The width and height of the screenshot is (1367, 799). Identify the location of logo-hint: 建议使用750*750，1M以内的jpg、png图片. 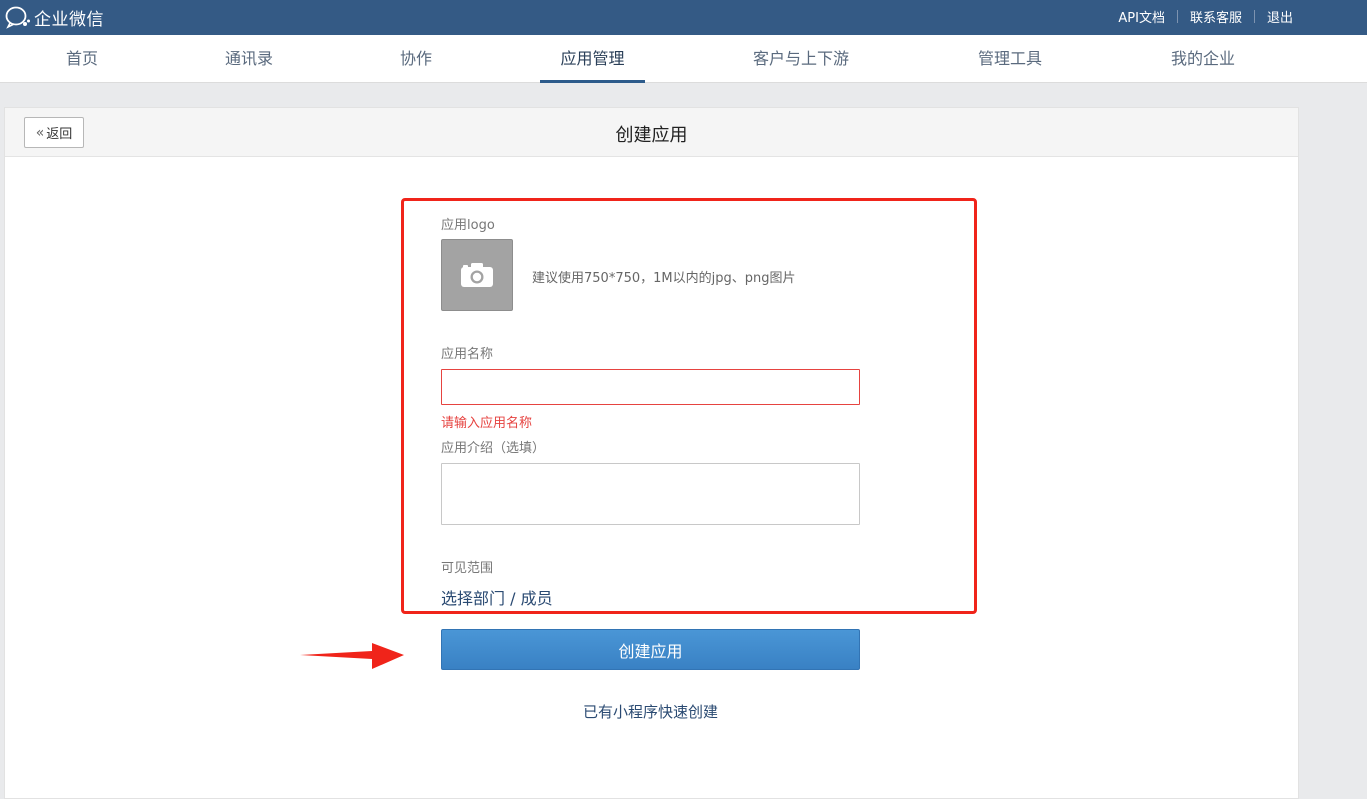
(664, 278).